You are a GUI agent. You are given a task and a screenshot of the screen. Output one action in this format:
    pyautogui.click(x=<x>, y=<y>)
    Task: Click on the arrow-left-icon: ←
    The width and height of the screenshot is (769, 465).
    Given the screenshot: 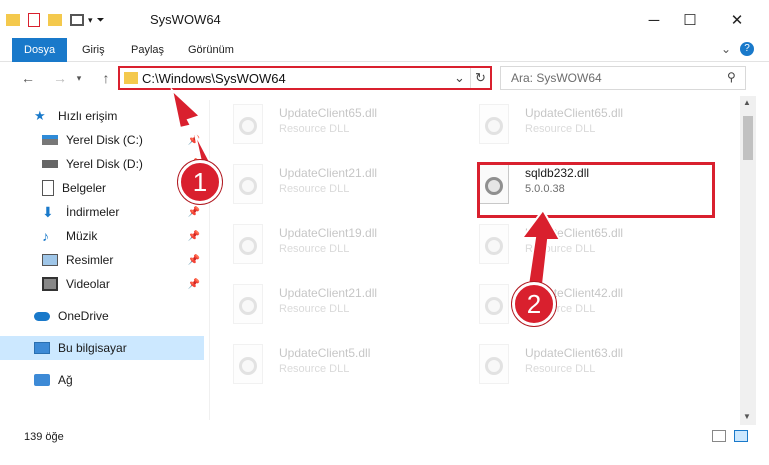 What is the action you would take?
    pyautogui.click(x=28, y=78)
    